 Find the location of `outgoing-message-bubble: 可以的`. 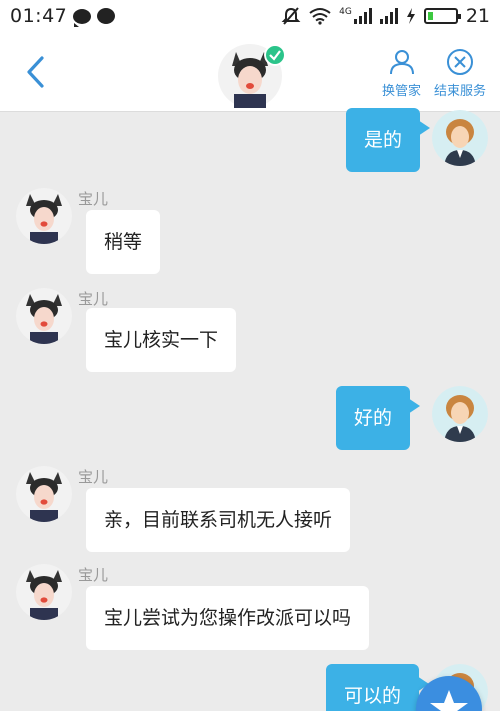

outgoing-message-bubble: 可以的 is located at coordinates (378, 687).